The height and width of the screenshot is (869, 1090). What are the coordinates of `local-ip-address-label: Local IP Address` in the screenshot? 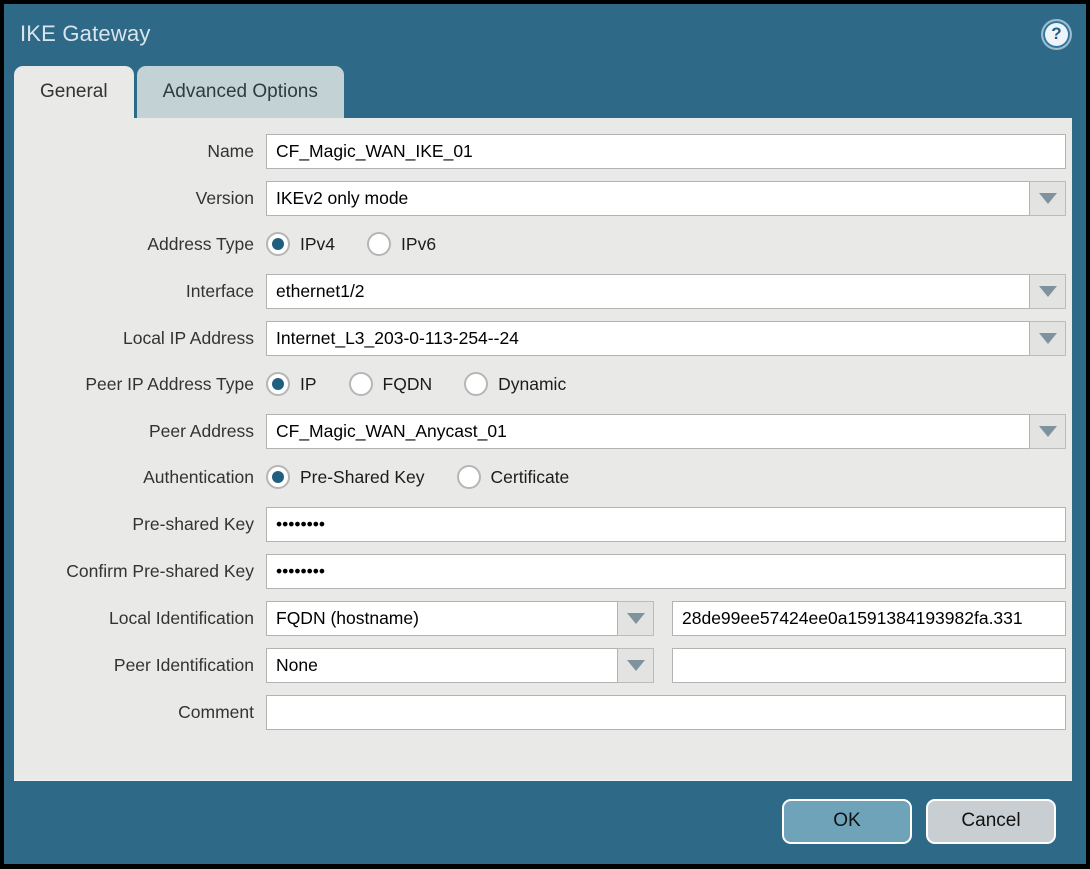 It's located at (188, 338).